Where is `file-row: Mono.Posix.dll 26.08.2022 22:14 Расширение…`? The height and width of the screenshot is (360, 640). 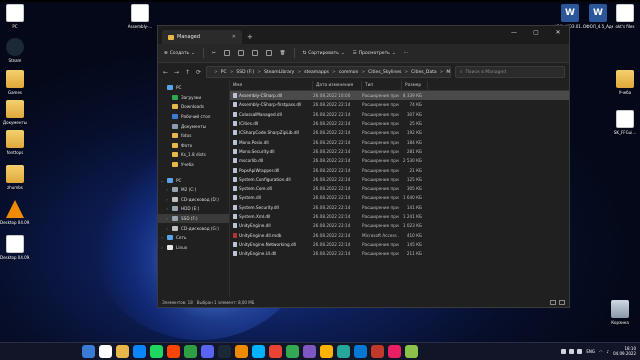 file-row: Mono.Posix.dll 26.08.2022 22:14 Расширение… is located at coordinates (399, 141).